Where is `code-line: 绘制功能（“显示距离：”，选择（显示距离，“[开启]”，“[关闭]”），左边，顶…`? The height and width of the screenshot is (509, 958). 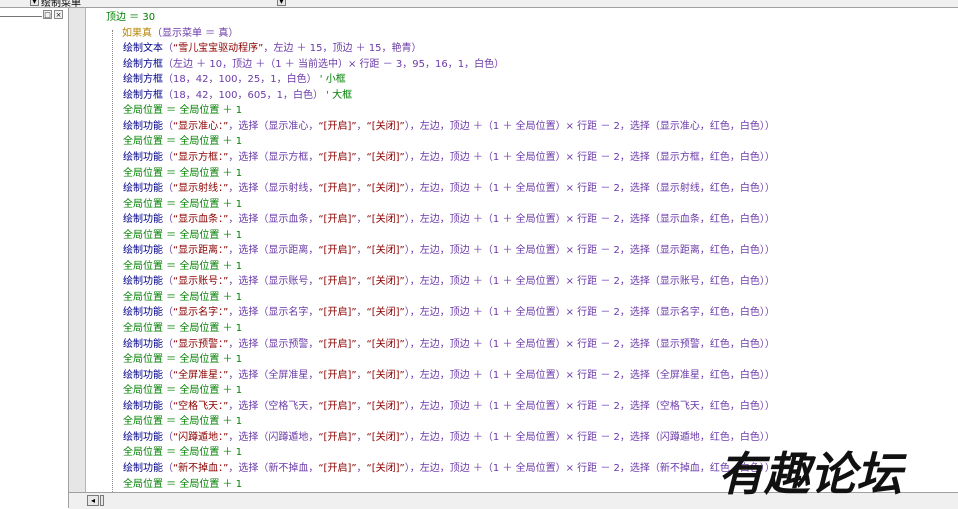
code-line: 绘制功能（“显示距离：”，选择（显示距离，“[开启]”，“[关闭]”），左边，顶… is located at coordinates (449, 251).